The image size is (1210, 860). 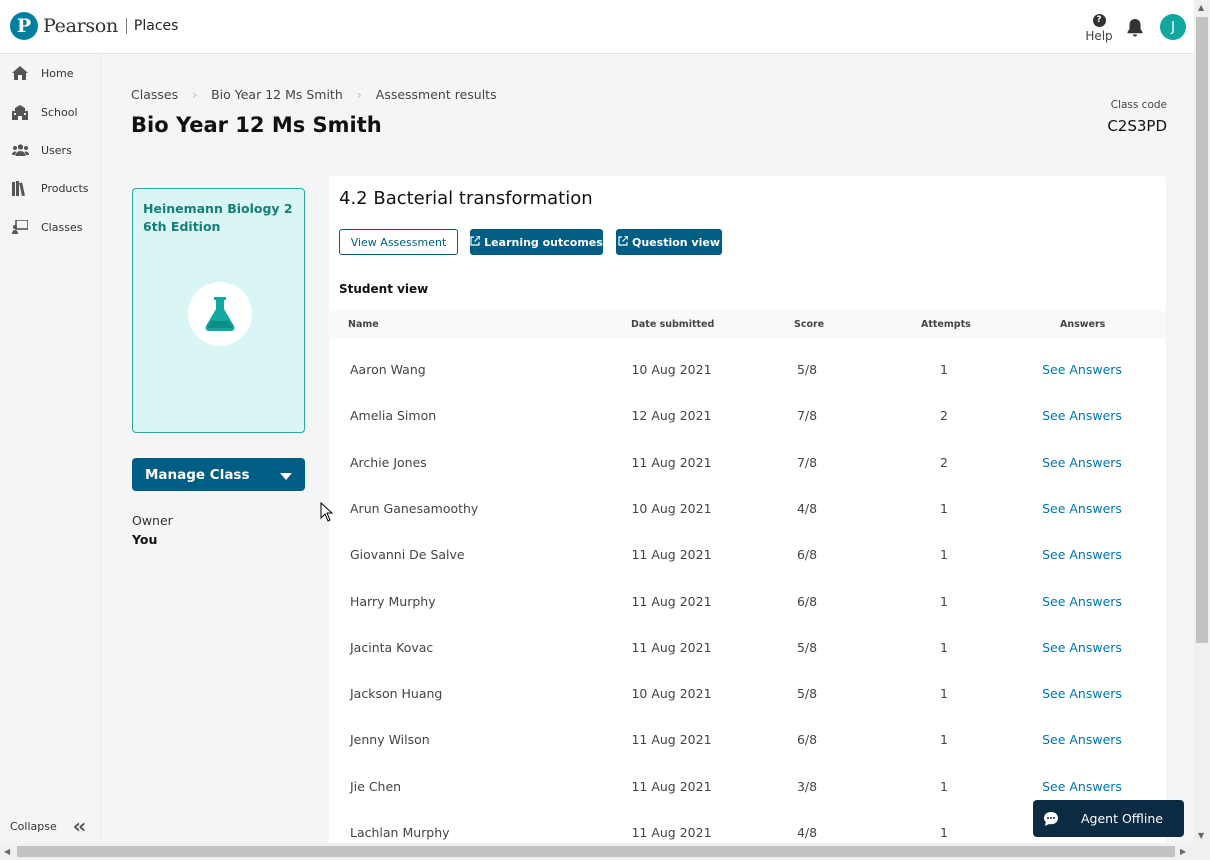 I want to click on score-cell: 7/8, so click(x=807, y=462).